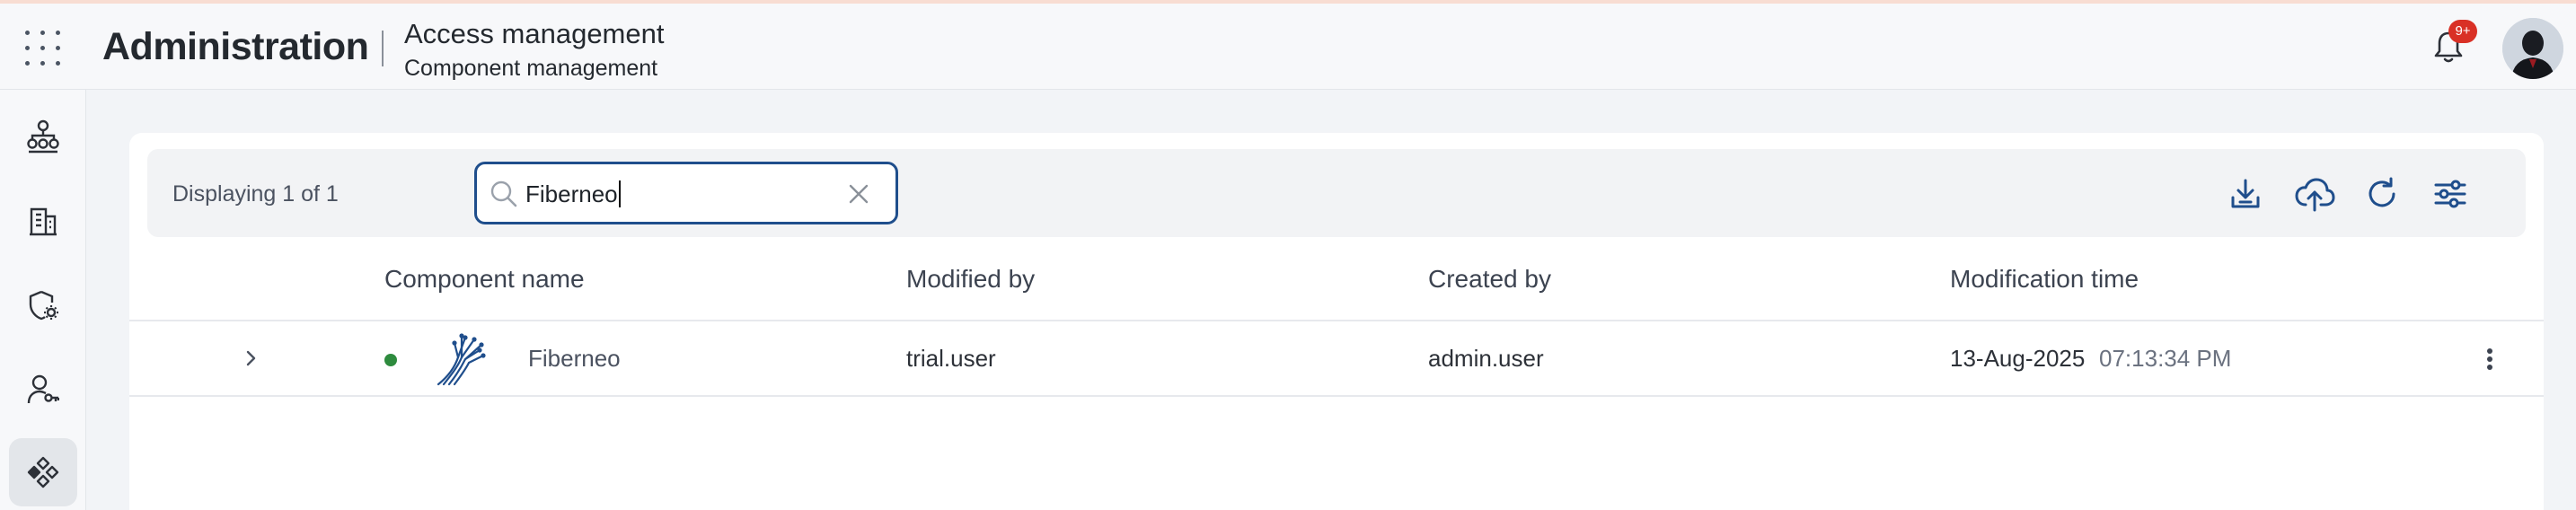 This screenshot has height=510, width=2576. I want to click on sidebar-item-security, so click(43, 305).